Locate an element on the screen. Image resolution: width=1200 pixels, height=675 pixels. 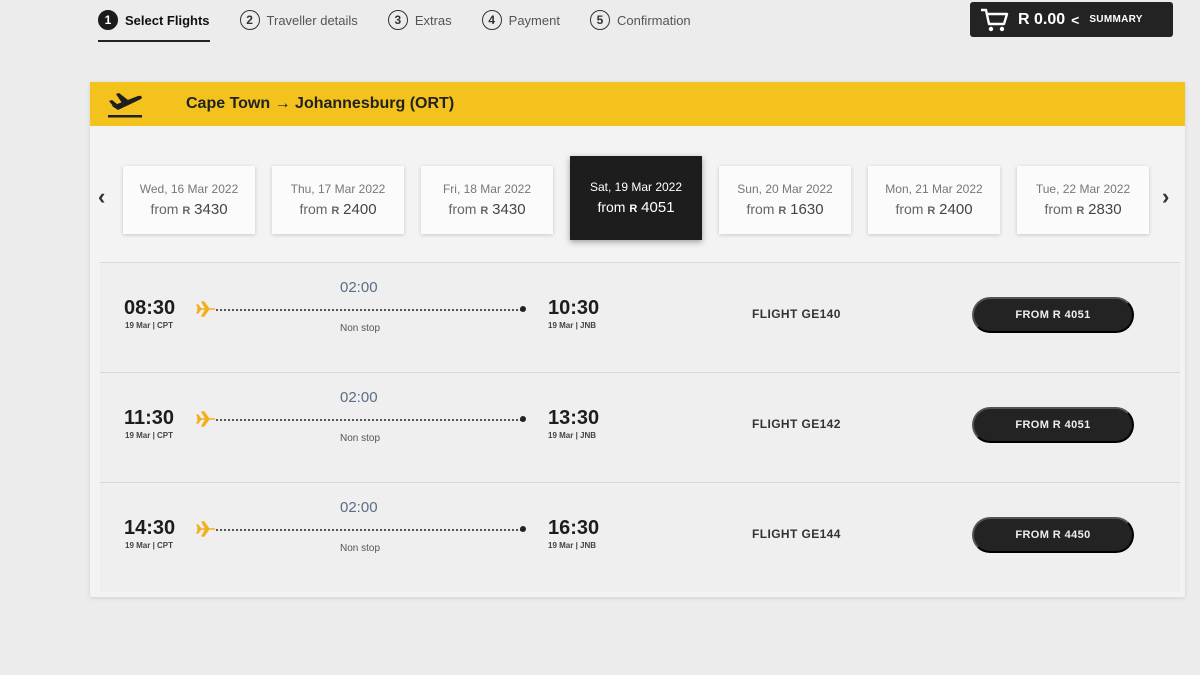
date-option: Wed, 16 Mar 2022 from R 3430 is located at coordinates (189, 200).